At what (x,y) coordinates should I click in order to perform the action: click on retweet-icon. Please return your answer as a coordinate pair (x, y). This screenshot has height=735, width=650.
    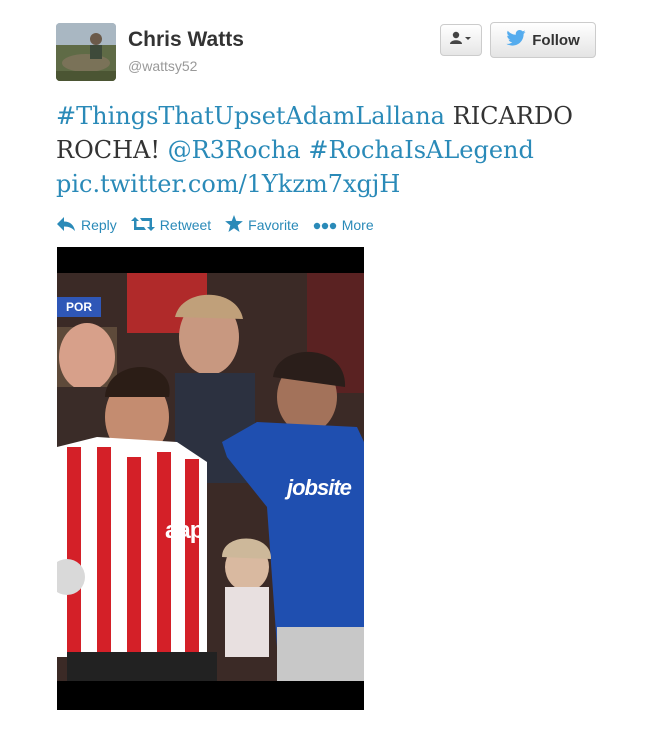
    Looking at the image, I should click on (145, 225).